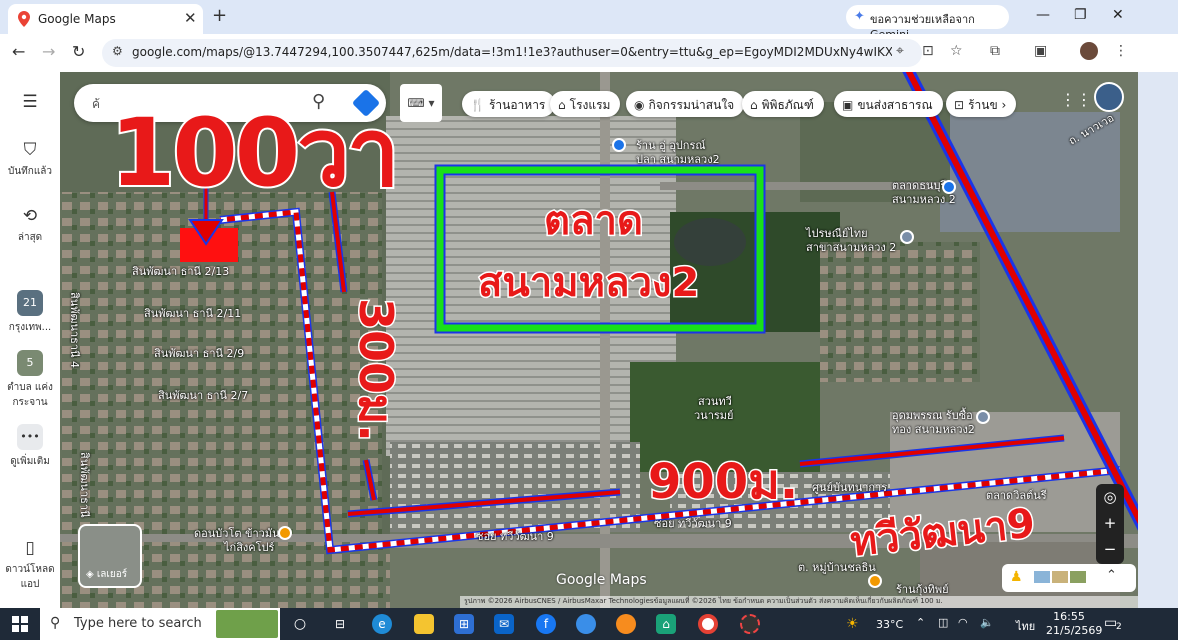 The height and width of the screenshot is (640, 1178). Describe the element at coordinates (1110, 497) in the screenshot. I see `my-location-icon: ◎` at that location.